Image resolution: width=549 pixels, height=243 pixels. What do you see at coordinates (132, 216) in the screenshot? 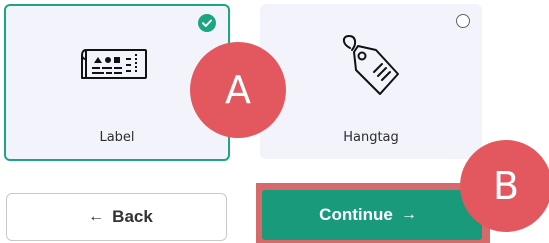
I see `back-button-label: Back` at bounding box center [132, 216].